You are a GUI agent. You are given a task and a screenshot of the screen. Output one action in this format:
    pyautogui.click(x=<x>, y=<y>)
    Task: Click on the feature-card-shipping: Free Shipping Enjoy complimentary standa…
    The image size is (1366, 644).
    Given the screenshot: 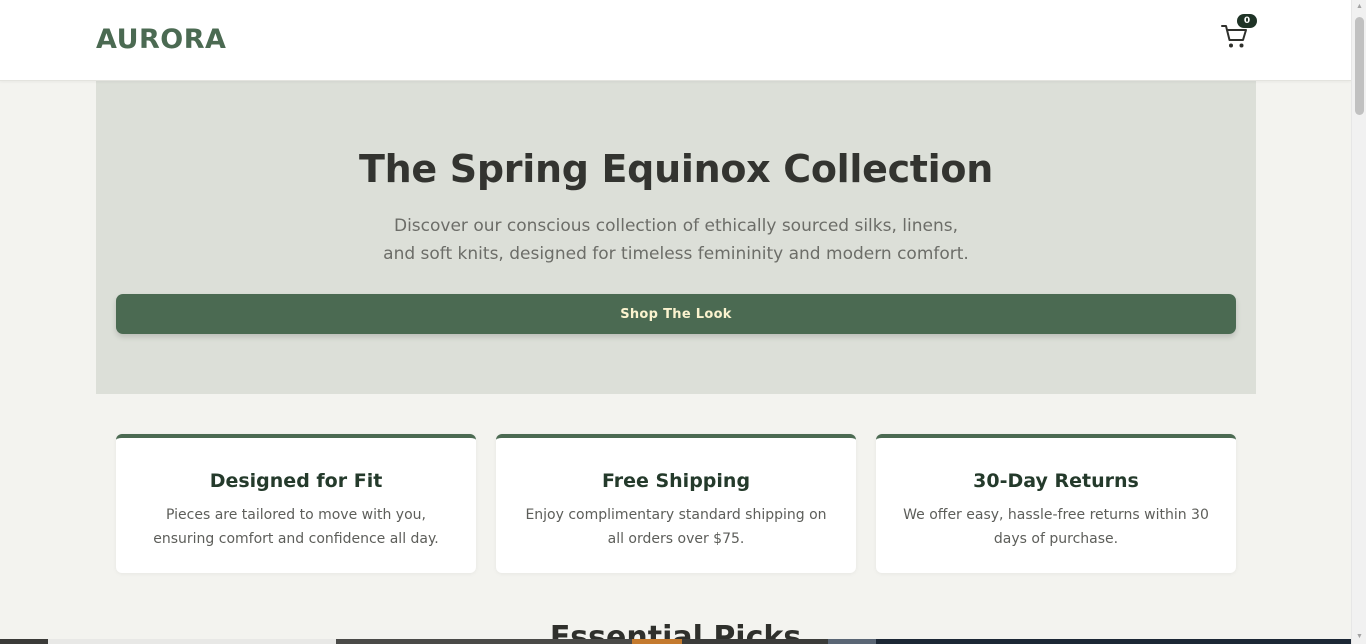 What is the action you would take?
    pyautogui.click(x=676, y=503)
    